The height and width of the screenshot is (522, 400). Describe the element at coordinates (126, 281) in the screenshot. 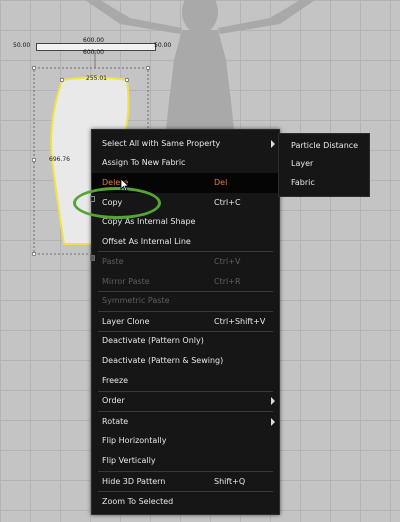

I see `menu-item-label: Mirror Paste` at that location.